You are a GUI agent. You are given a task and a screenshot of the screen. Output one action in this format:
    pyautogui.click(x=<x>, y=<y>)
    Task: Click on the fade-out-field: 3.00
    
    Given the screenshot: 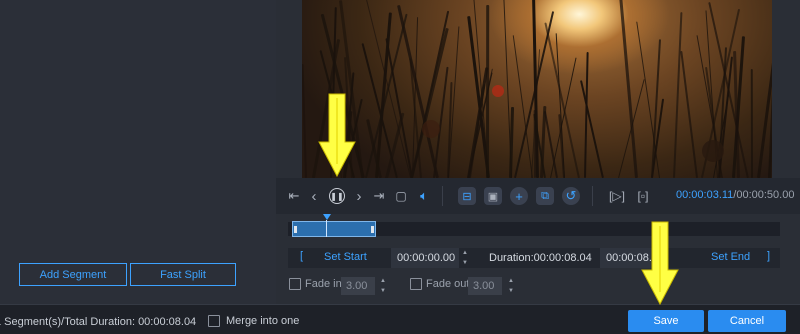 What is the action you would take?
    pyautogui.click(x=485, y=286)
    